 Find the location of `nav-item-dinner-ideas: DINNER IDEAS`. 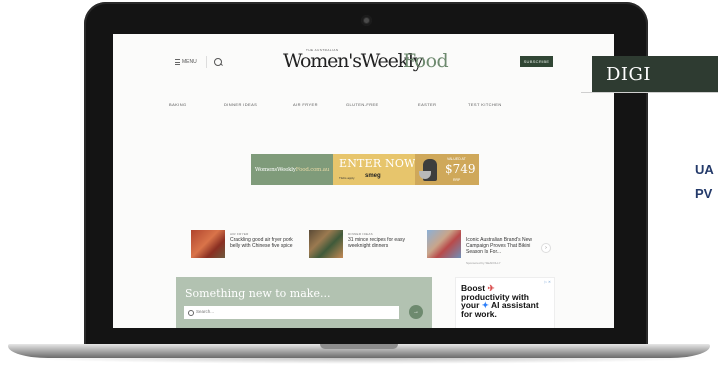

nav-item-dinner-ideas: DINNER IDEAS is located at coordinates (240, 104).